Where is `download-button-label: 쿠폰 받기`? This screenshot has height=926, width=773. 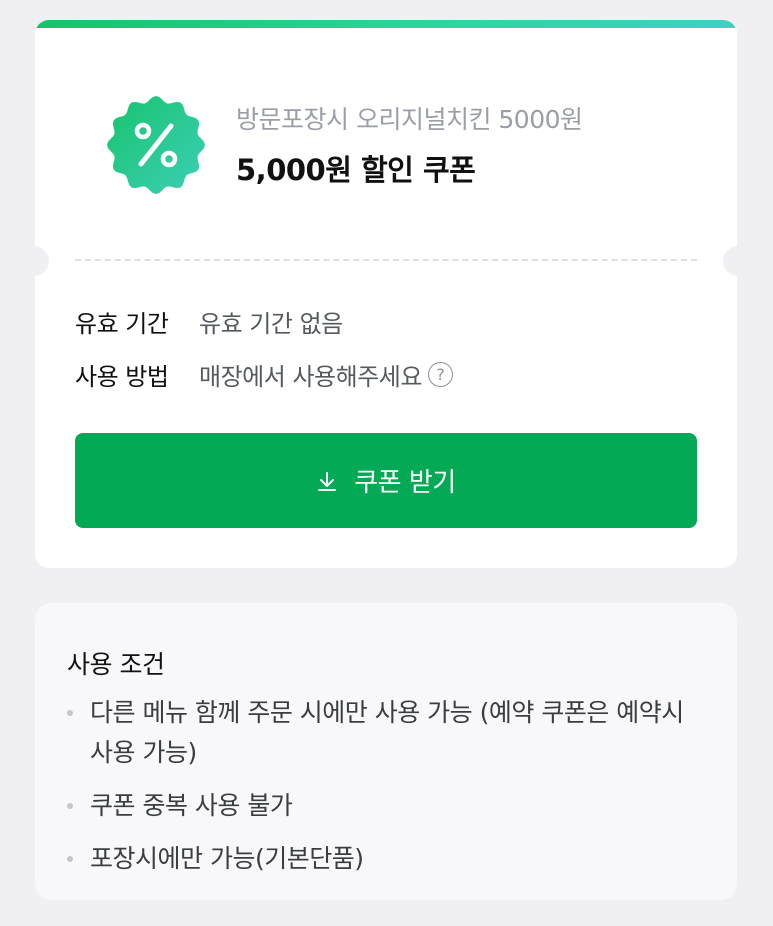 download-button-label: 쿠폰 받기 is located at coordinates (405, 483).